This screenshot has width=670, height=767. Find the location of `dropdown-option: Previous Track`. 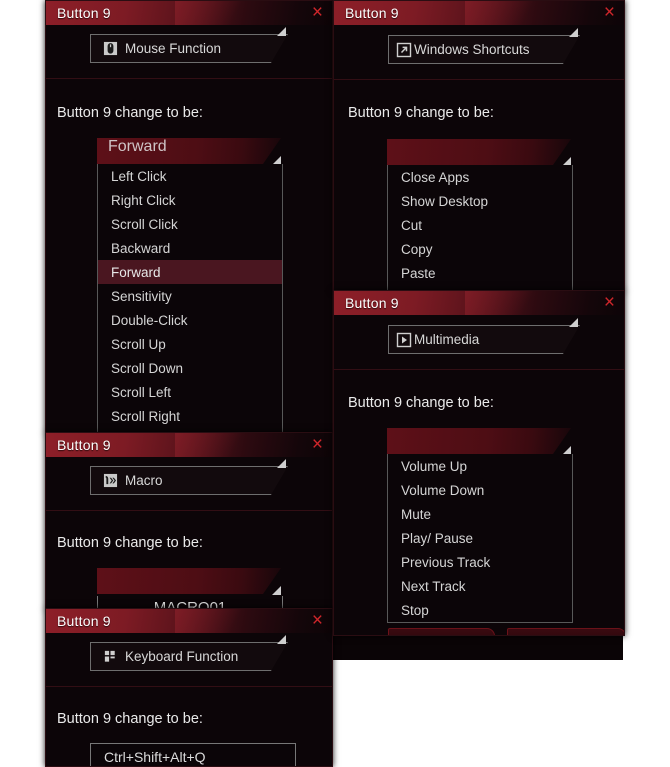

dropdown-option: Previous Track is located at coordinates (480, 562).